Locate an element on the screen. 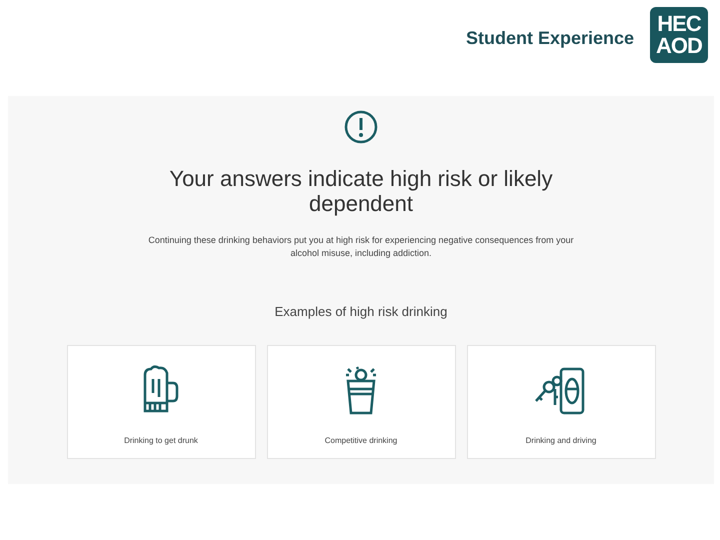  example-label: Competitive drinking is located at coordinates (361, 440).